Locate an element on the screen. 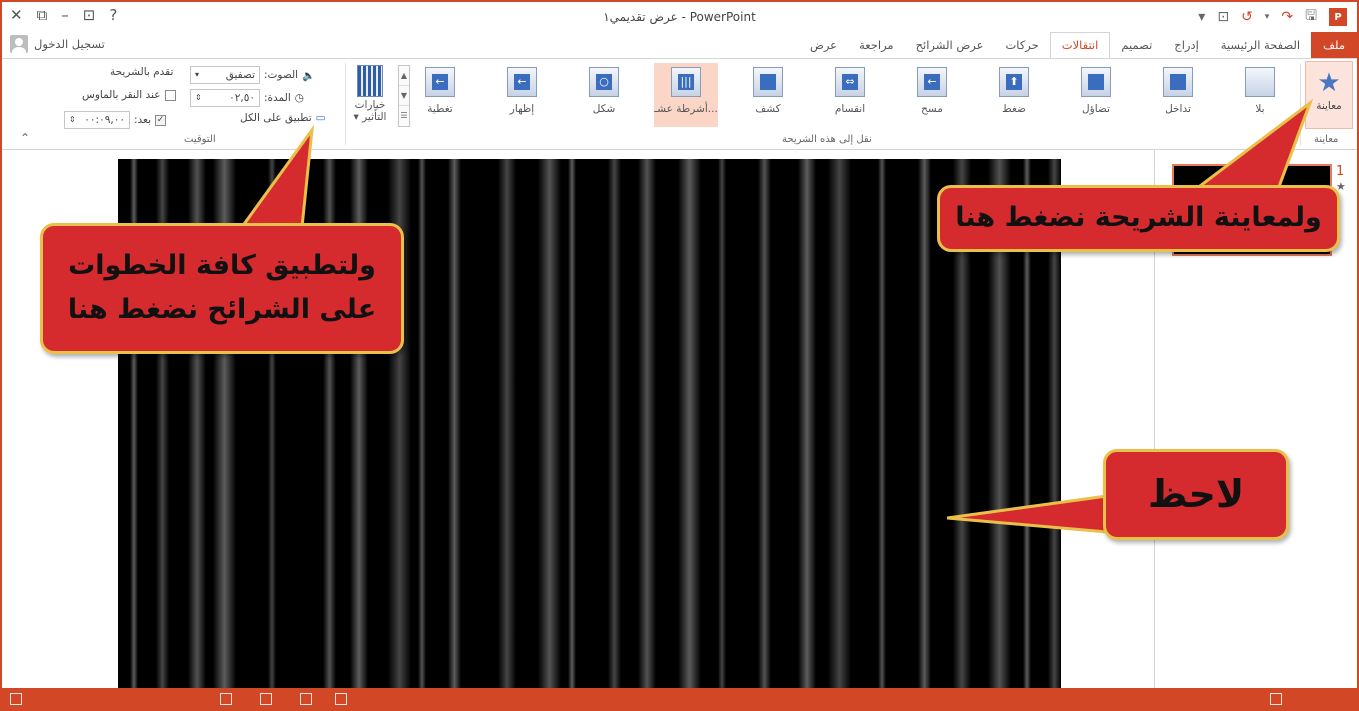  transition-label: إظهار is located at coordinates (522, 109).